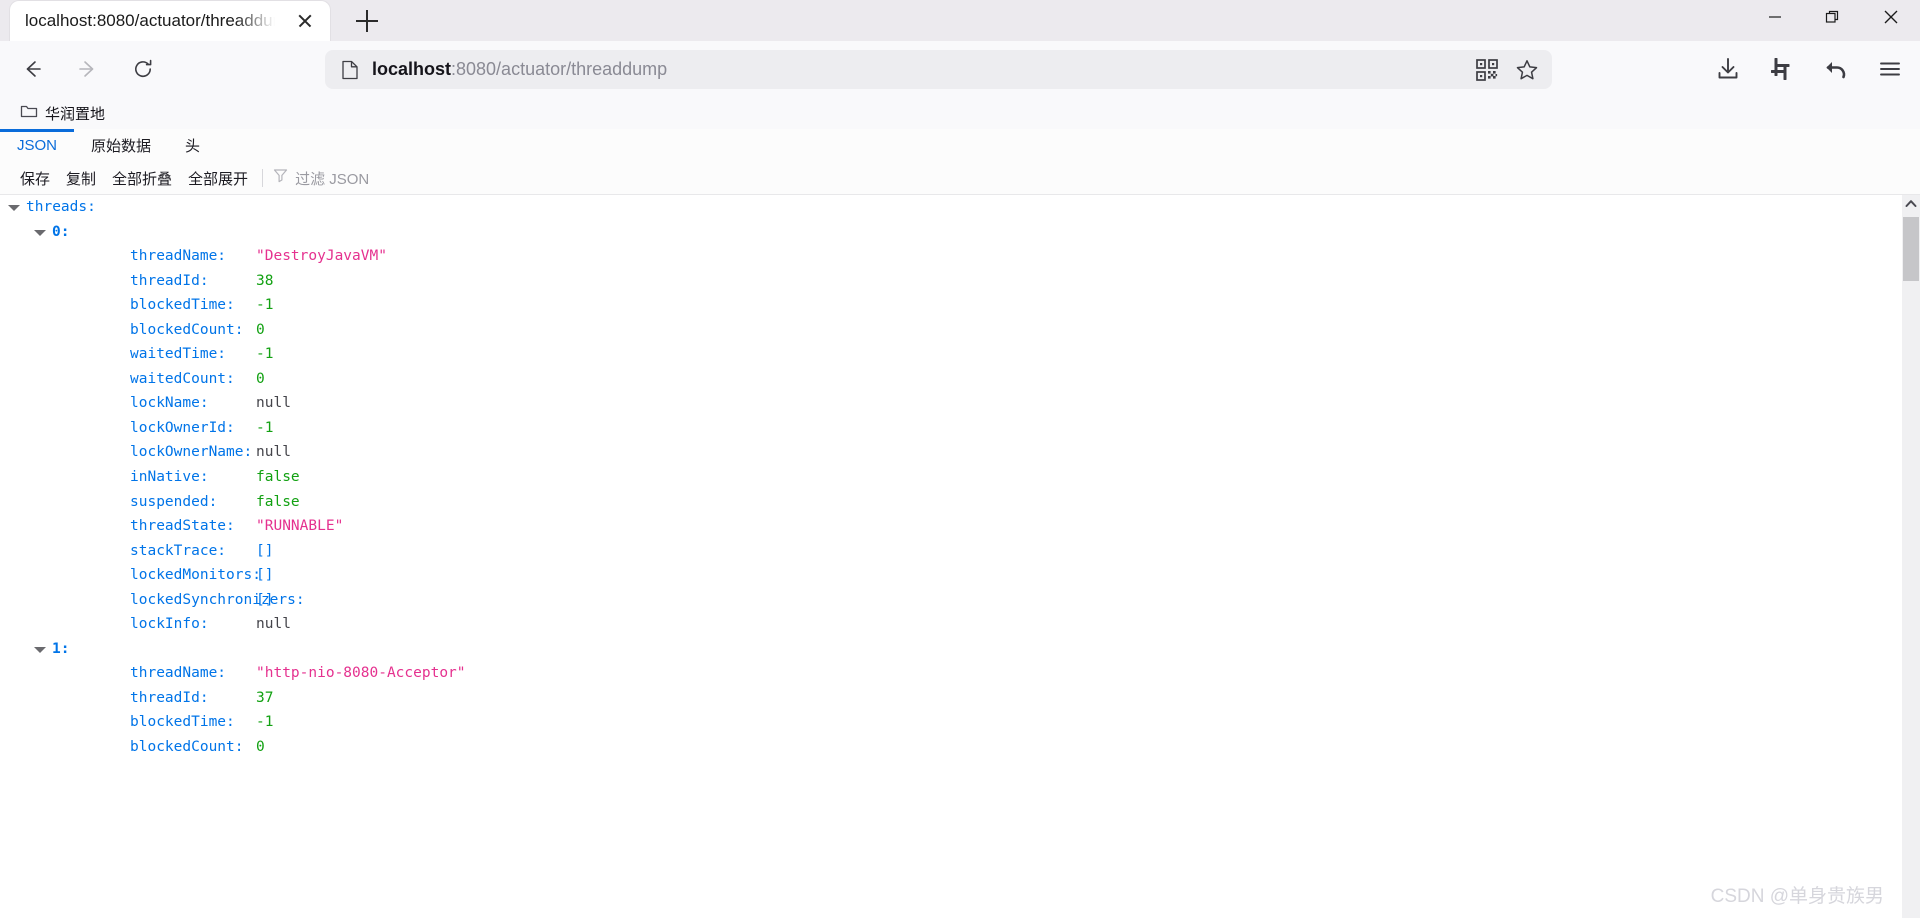 This screenshot has width=1920, height=918. I want to click on minimize-button, so click(1775, 17).